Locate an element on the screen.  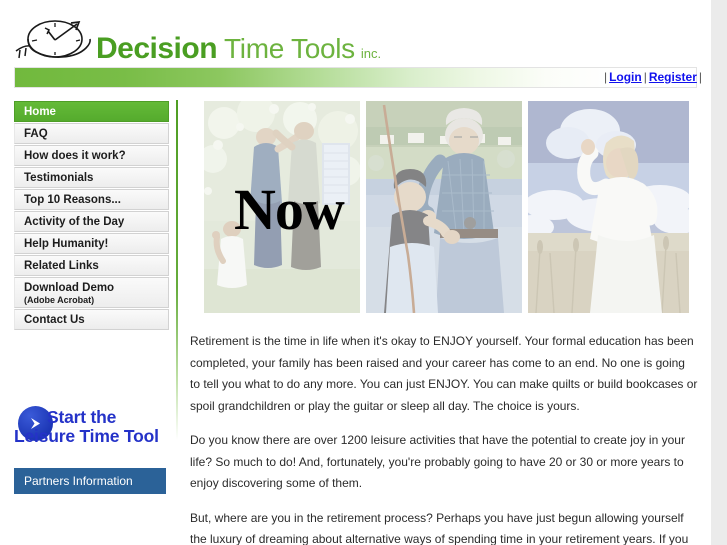
sidebar-item-related-links: Related Links is located at coordinates (91, 265).